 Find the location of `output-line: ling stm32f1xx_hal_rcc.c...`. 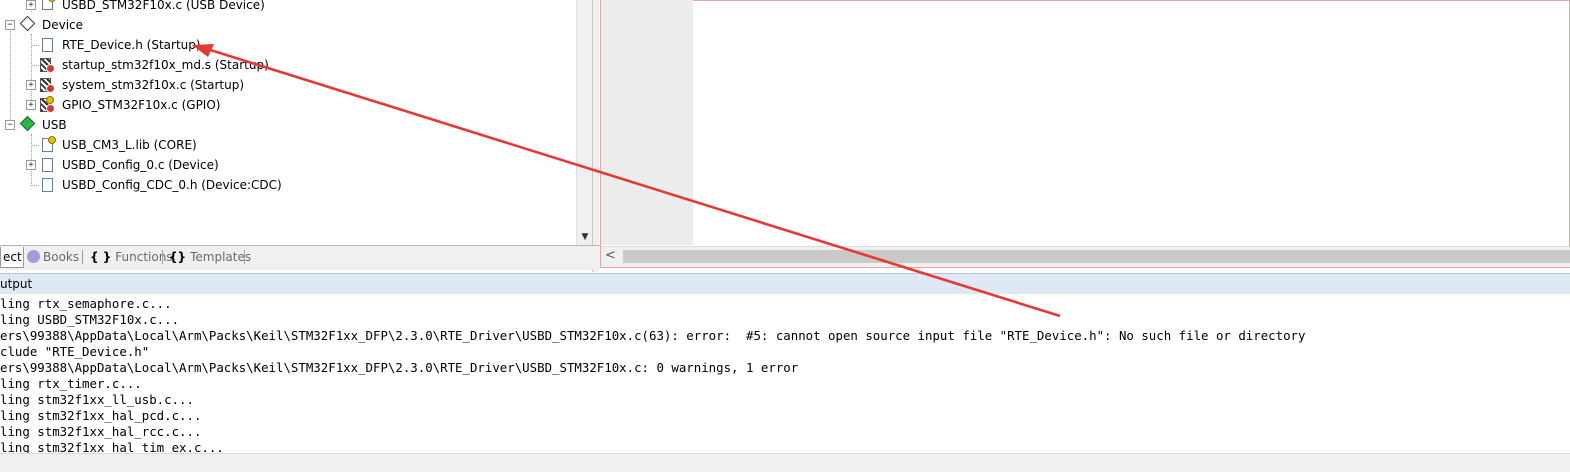

output-line: ling stm32f1xx_hal_rcc.c... is located at coordinates (101, 431).